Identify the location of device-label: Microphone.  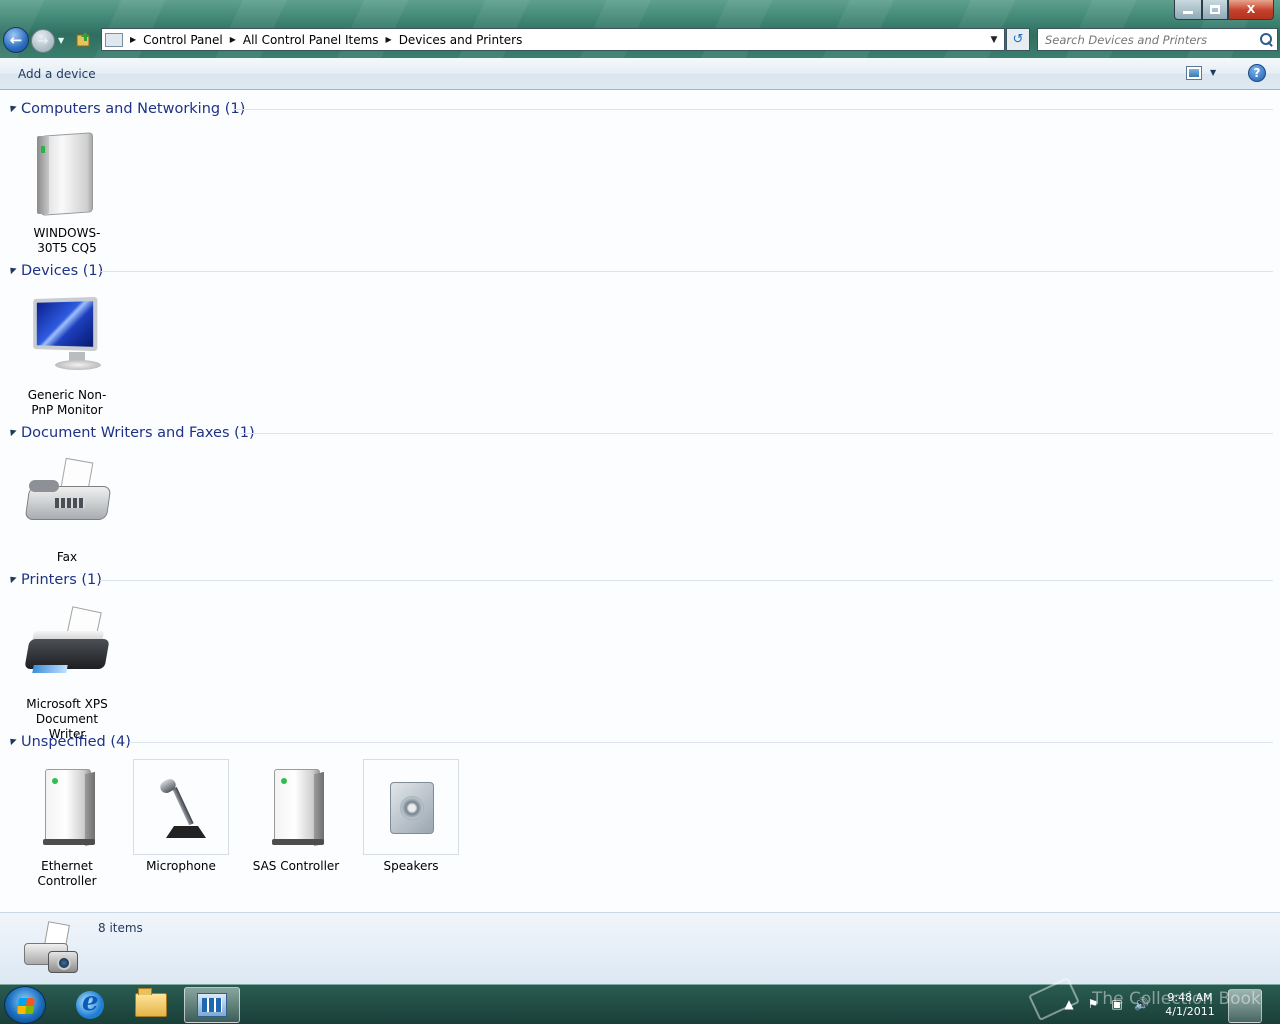
(181, 866).